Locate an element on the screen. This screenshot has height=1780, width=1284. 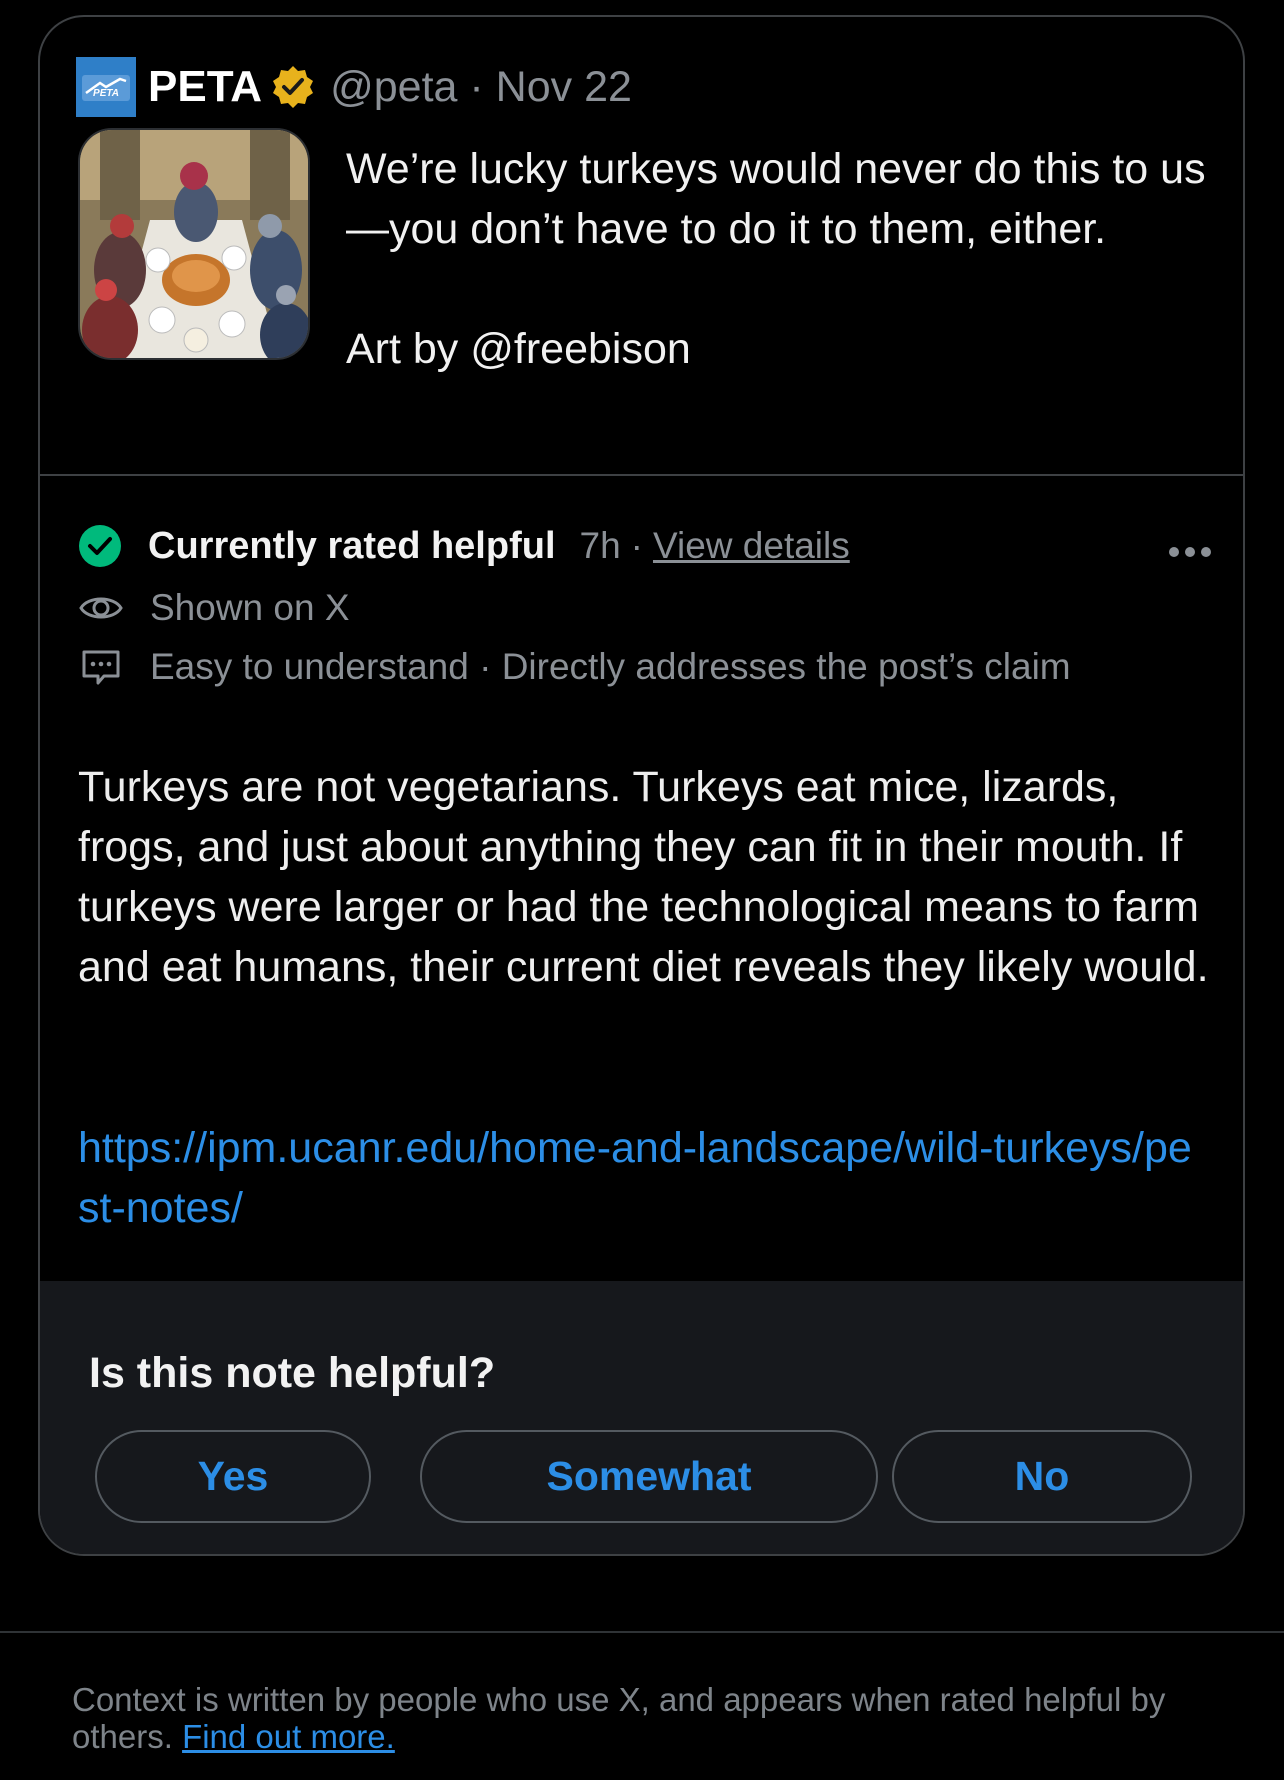
note-status-label: Currently rated helpful is located at coordinates (352, 545).